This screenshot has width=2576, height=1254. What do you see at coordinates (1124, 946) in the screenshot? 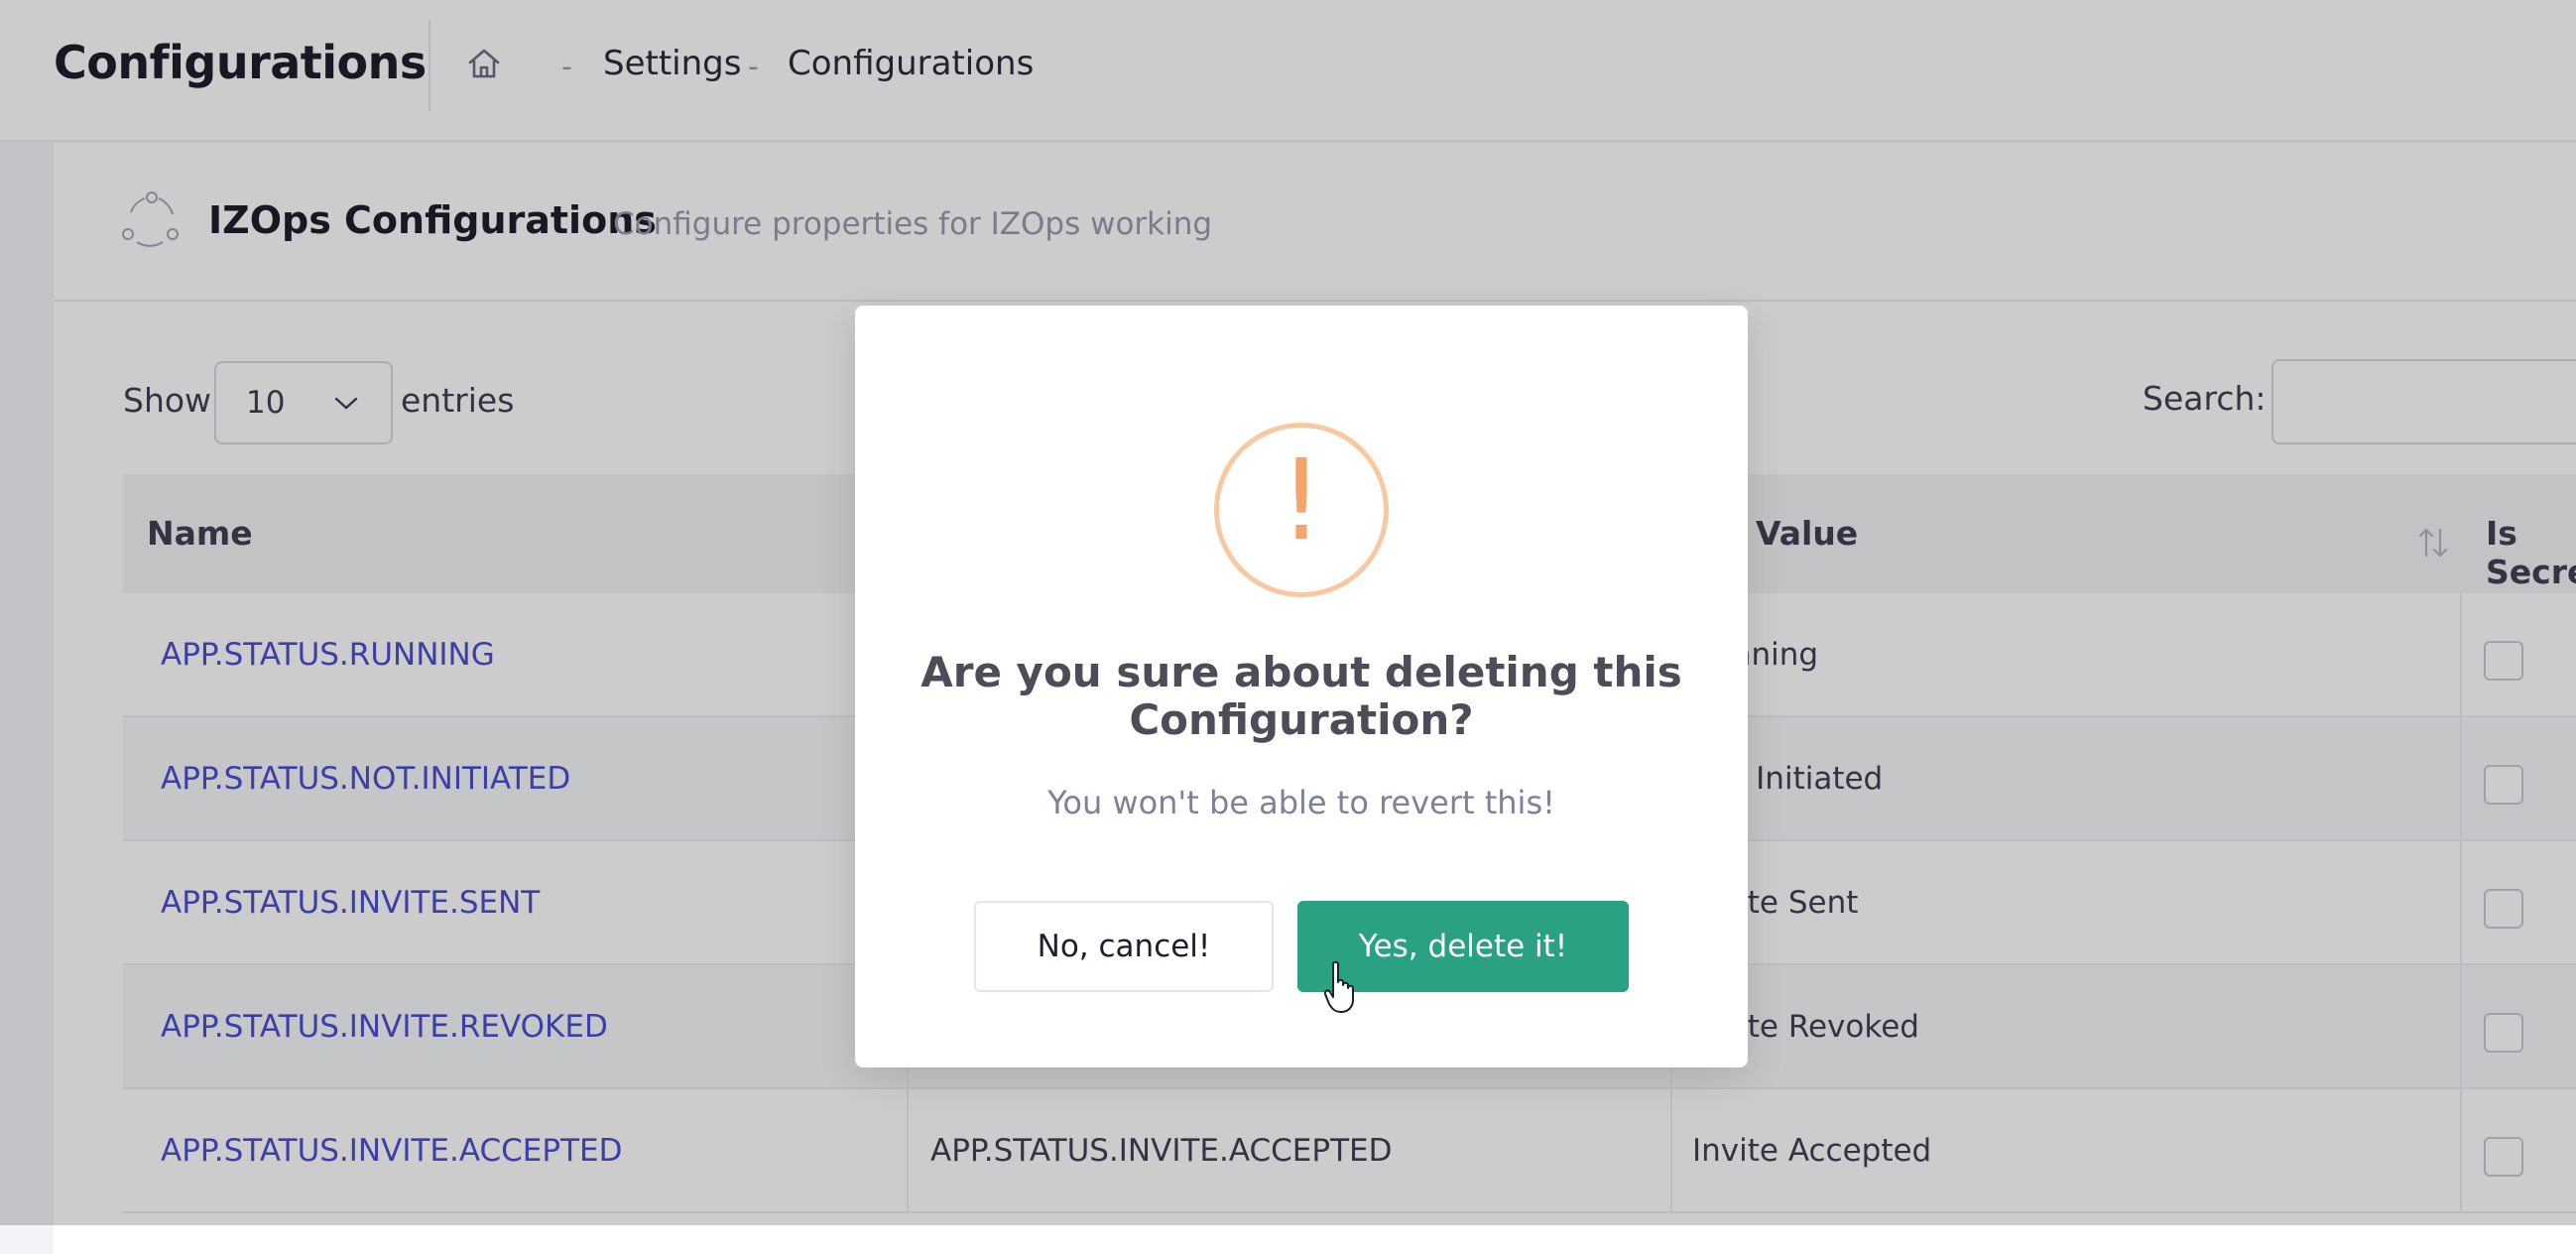
I see `cancel-button: No, cancel!` at bounding box center [1124, 946].